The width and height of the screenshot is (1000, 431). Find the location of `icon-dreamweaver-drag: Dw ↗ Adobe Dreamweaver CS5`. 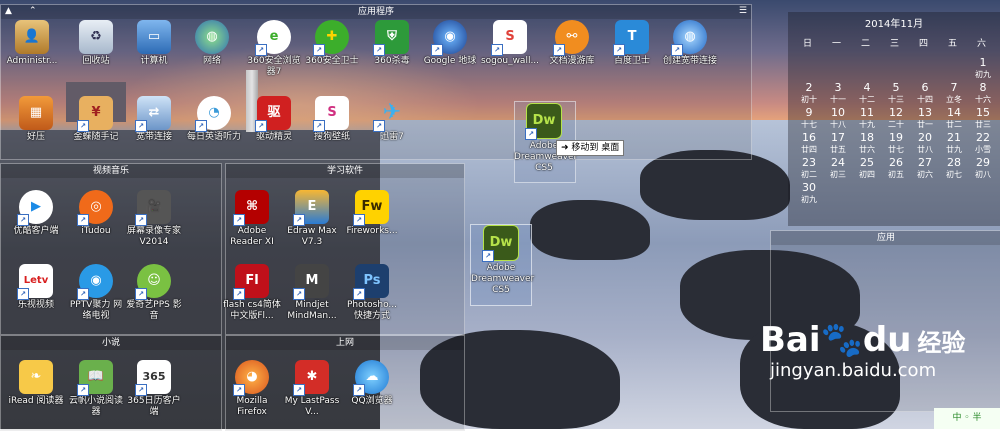

icon-dreamweaver-drag: Dw ↗ Adobe Dreamweaver CS5 is located at coordinates (545, 138).